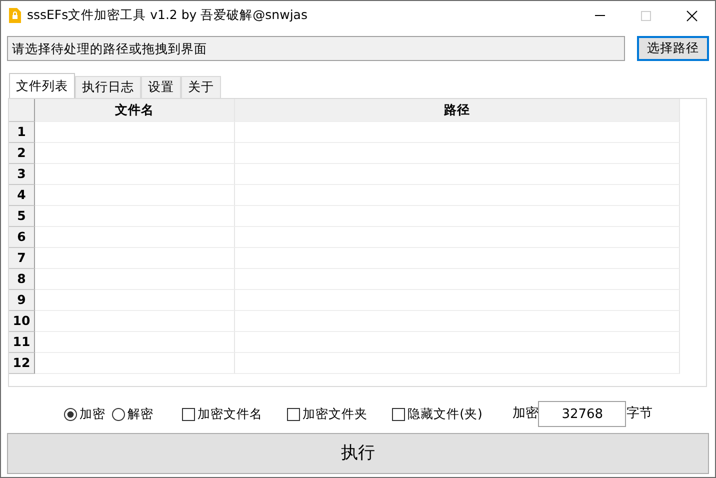 The height and width of the screenshot is (478, 716). What do you see at coordinates (600, 15) in the screenshot?
I see `minimize-icon` at bounding box center [600, 15].